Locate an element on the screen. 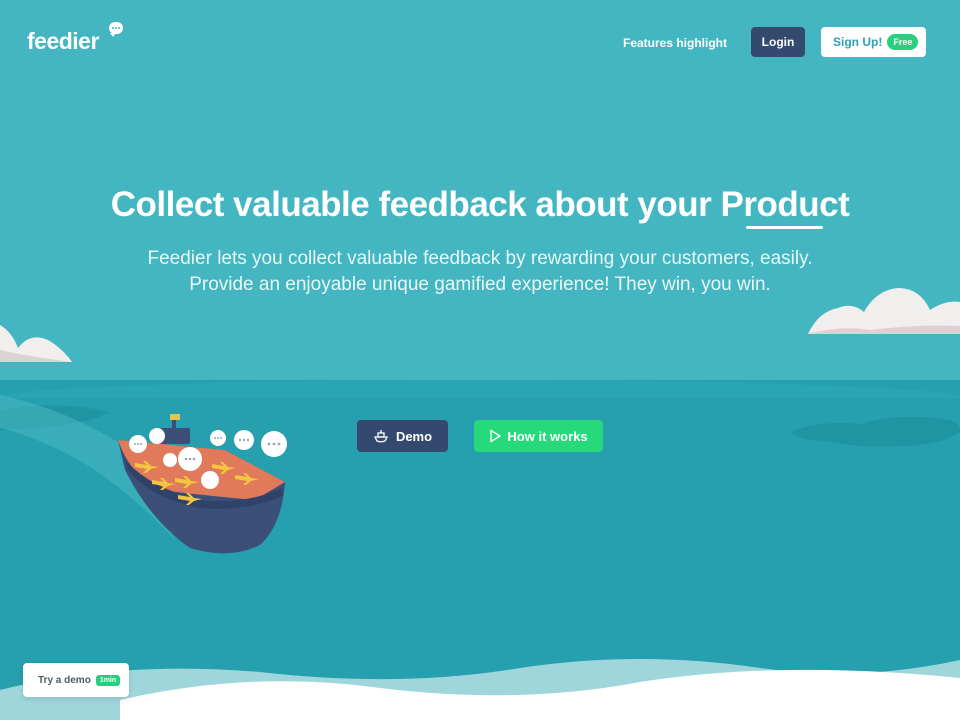 Image resolution: width=960 pixels, height=720 pixels. how-it-works-button: How it works is located at coordinates (538, 436).